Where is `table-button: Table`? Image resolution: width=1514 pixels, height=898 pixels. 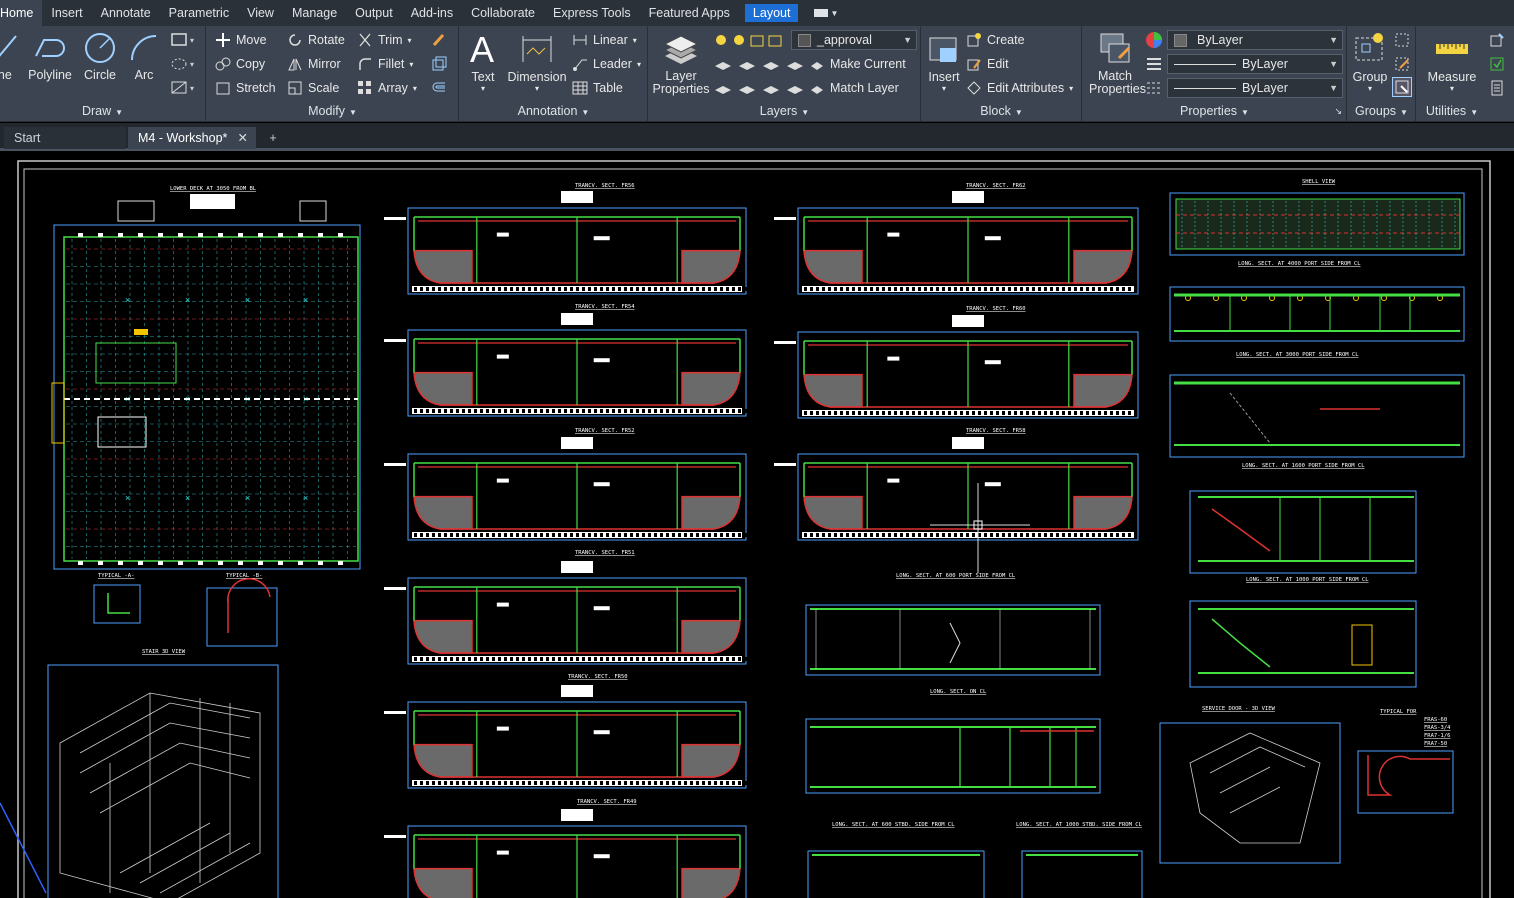
table-button: Table is located at coordinates (597, 88).